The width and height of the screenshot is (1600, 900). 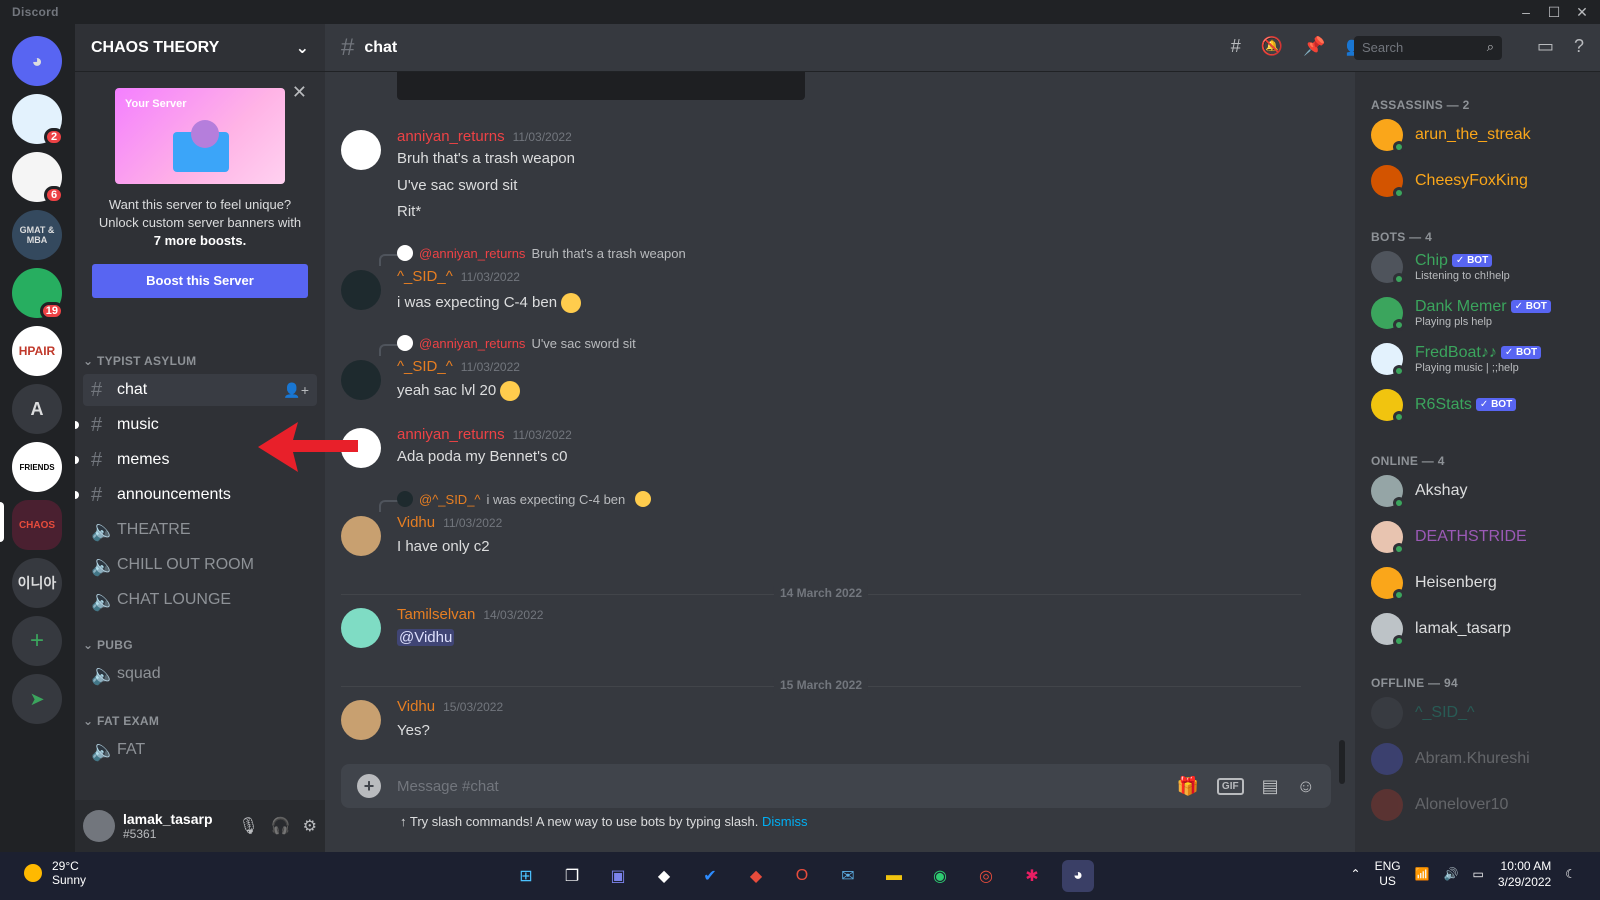 I want to click on channel-announcements: # announcements, so click(x=196, y=495).